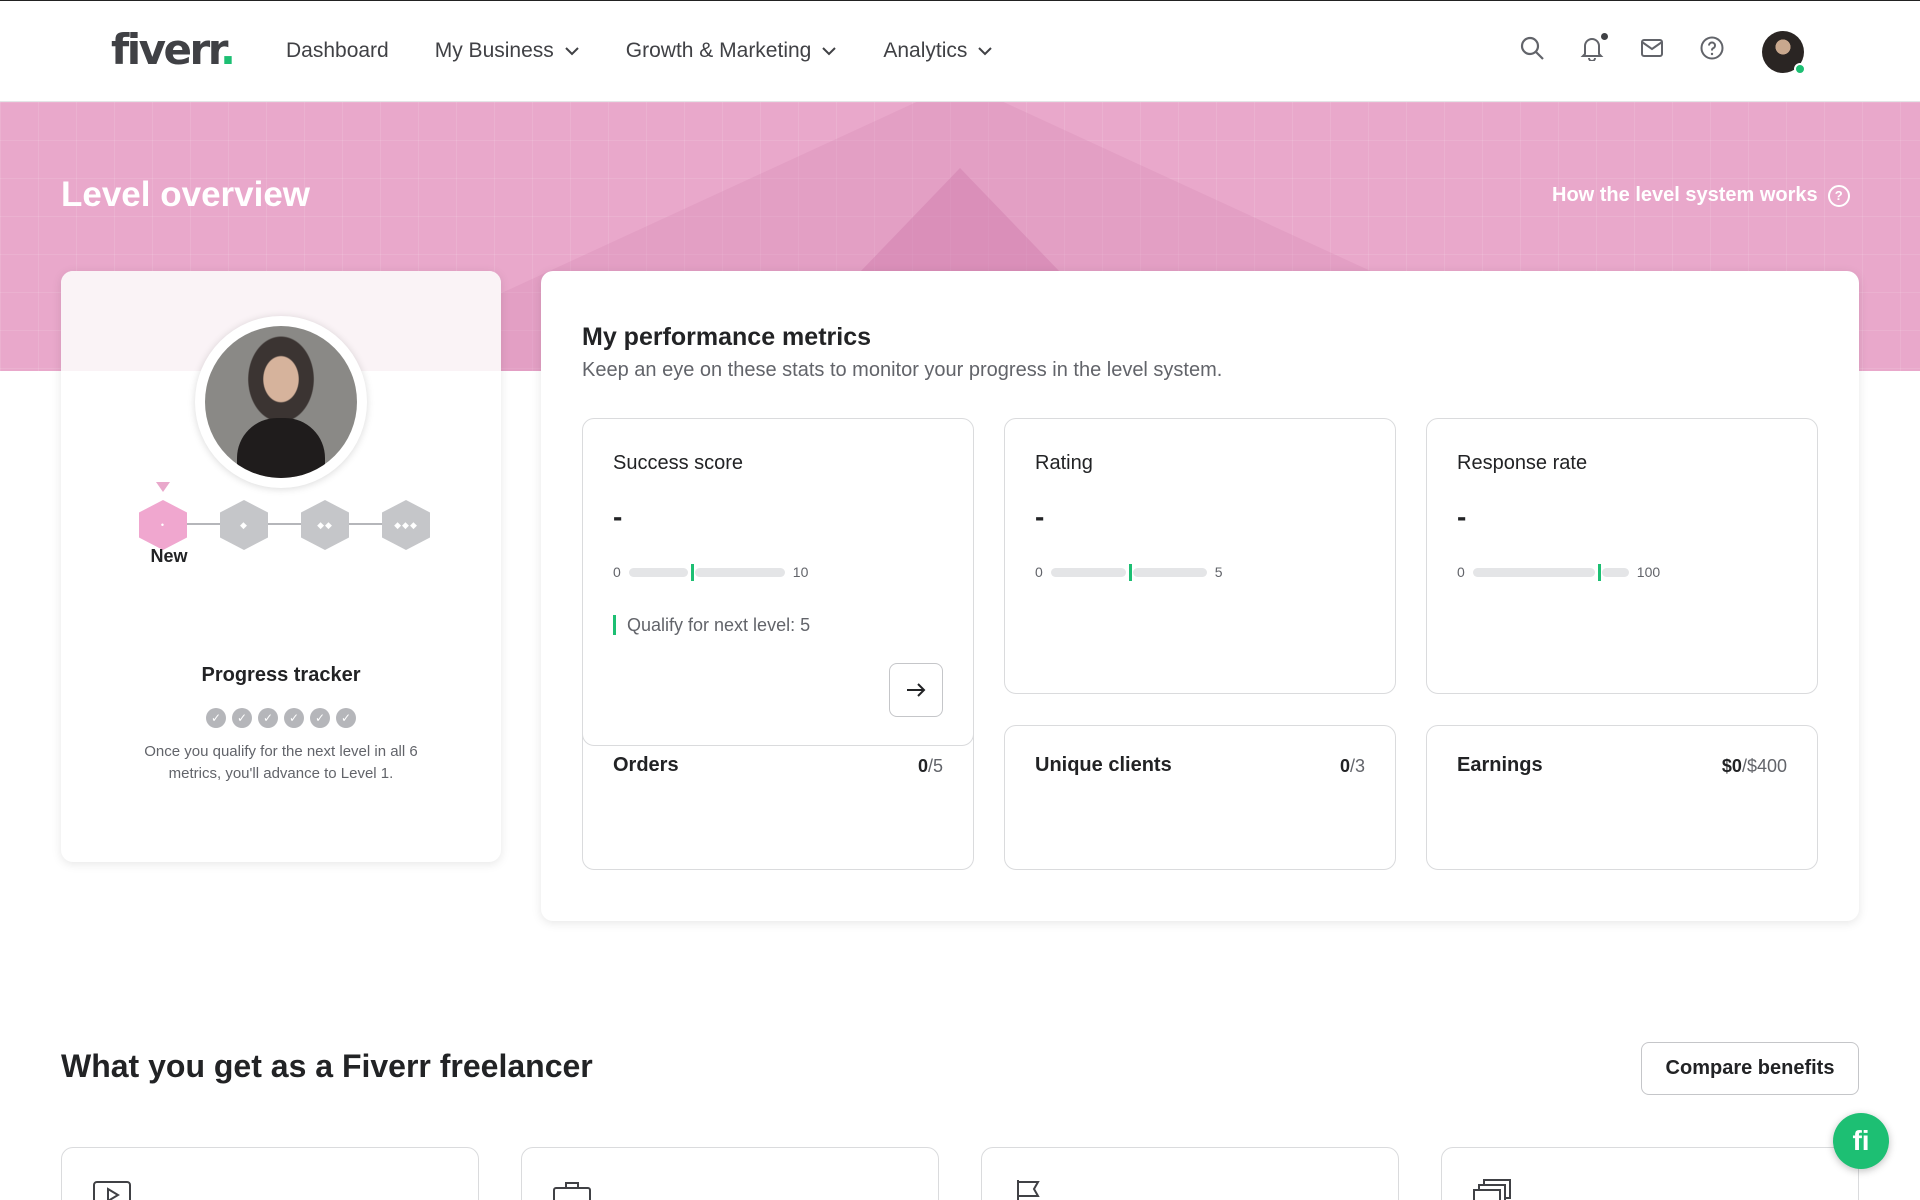 The width and height of the screenshot is (1920, 1200). I want to click on count-current: $0, so click(1731, 766).